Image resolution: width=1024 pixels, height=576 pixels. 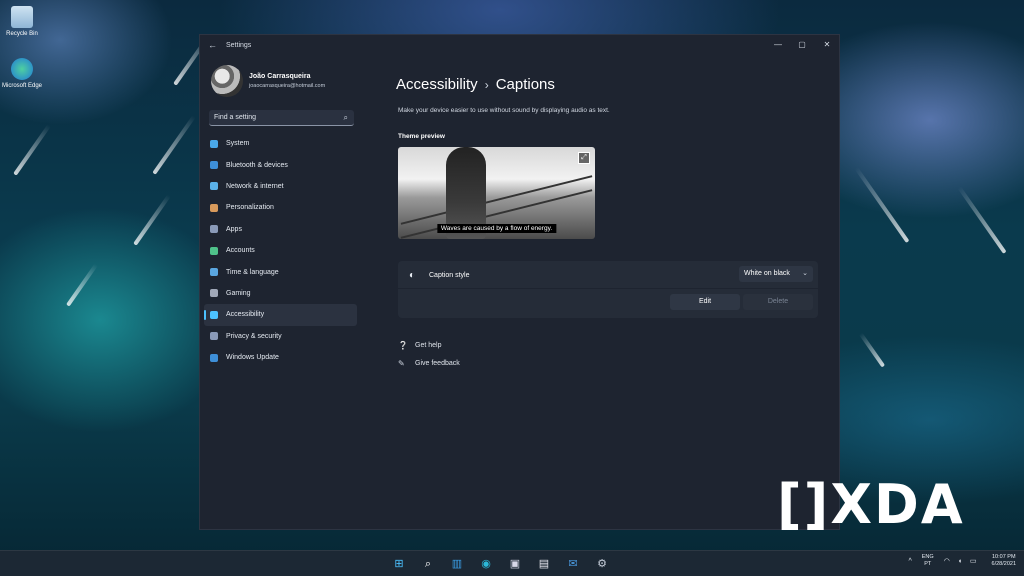 I want to click on caption-style-label: Caption style, so click(x=449, y=275).